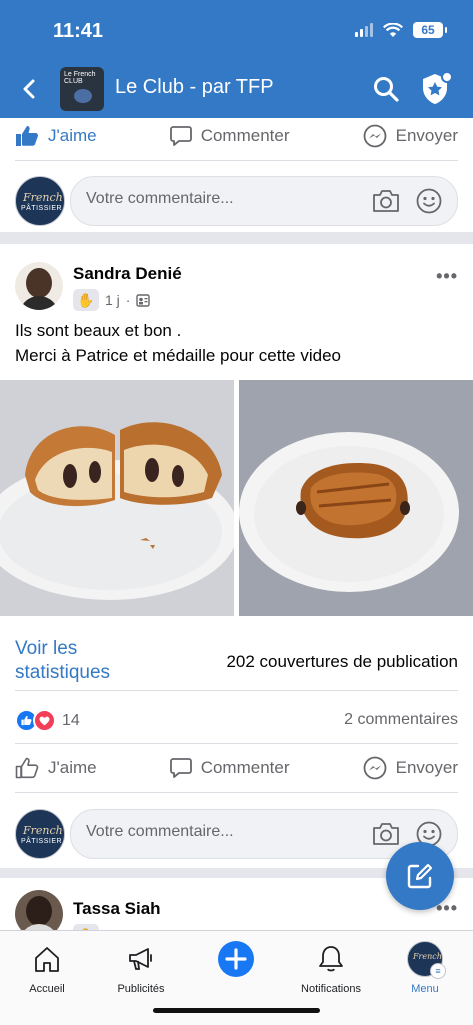  Describe the element at coordinates (117, 909) in the screenshot. I see `author-name: Tassa Siah` at that location.